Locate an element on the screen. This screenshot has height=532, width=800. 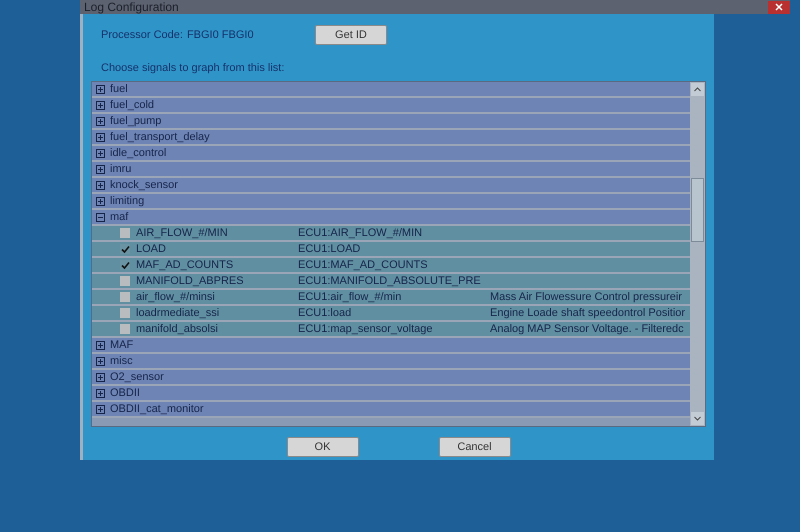
list-prompt: Choose signals to graph from this list: is located at coordinates (193, 68).